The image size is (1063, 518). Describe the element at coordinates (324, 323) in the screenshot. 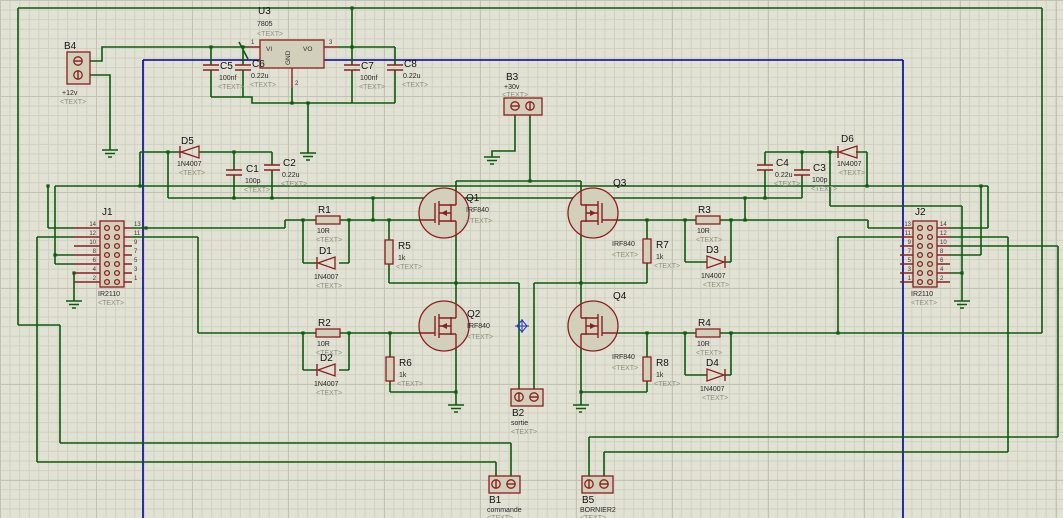

I see `r2-ref-label: R2` at that location.